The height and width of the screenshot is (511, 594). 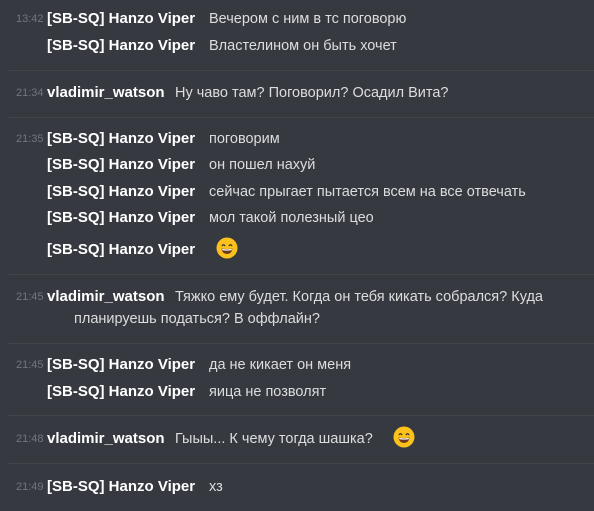 I want to click on message-text: Вечером с ним в тс поговорю, so click(x=308, y=19).